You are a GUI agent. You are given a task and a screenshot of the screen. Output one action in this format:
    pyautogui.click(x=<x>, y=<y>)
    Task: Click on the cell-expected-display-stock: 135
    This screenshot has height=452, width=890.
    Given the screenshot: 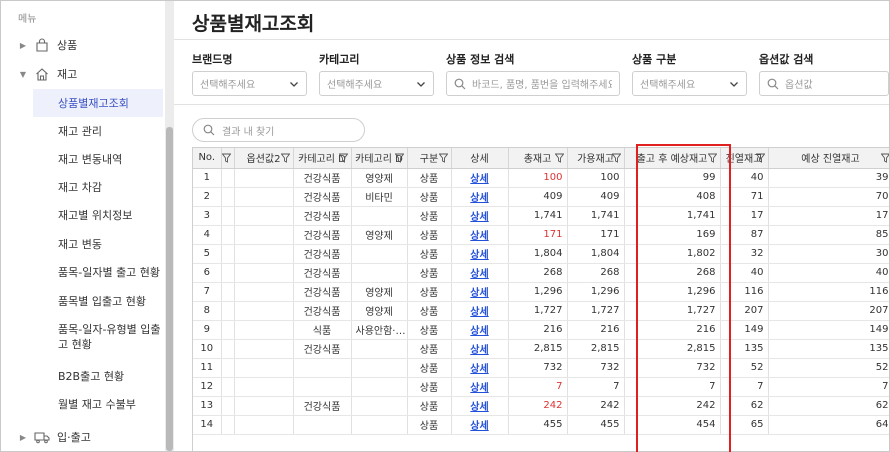 What is the action you would take?
    pyautogui.click(x=828, y=349)
    